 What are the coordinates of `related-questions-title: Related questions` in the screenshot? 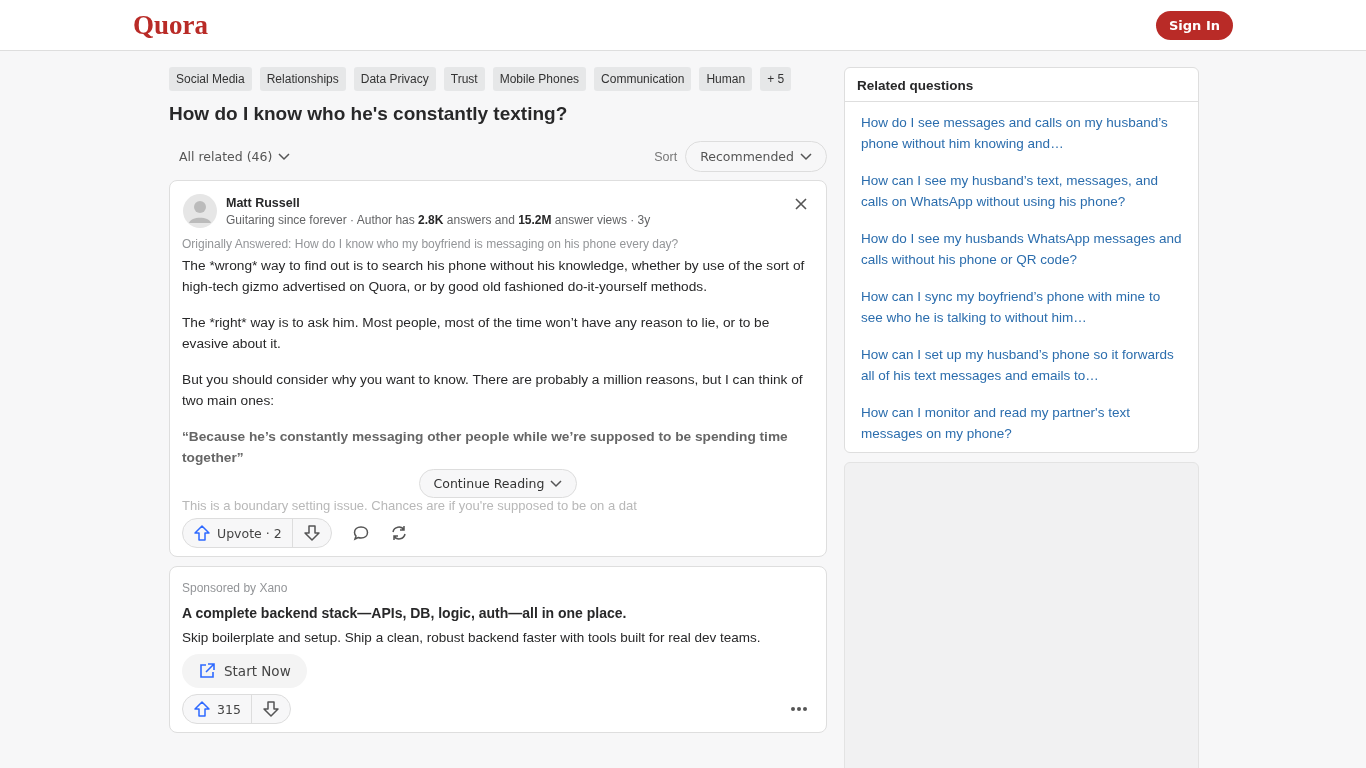 It's located at (1021, 85).